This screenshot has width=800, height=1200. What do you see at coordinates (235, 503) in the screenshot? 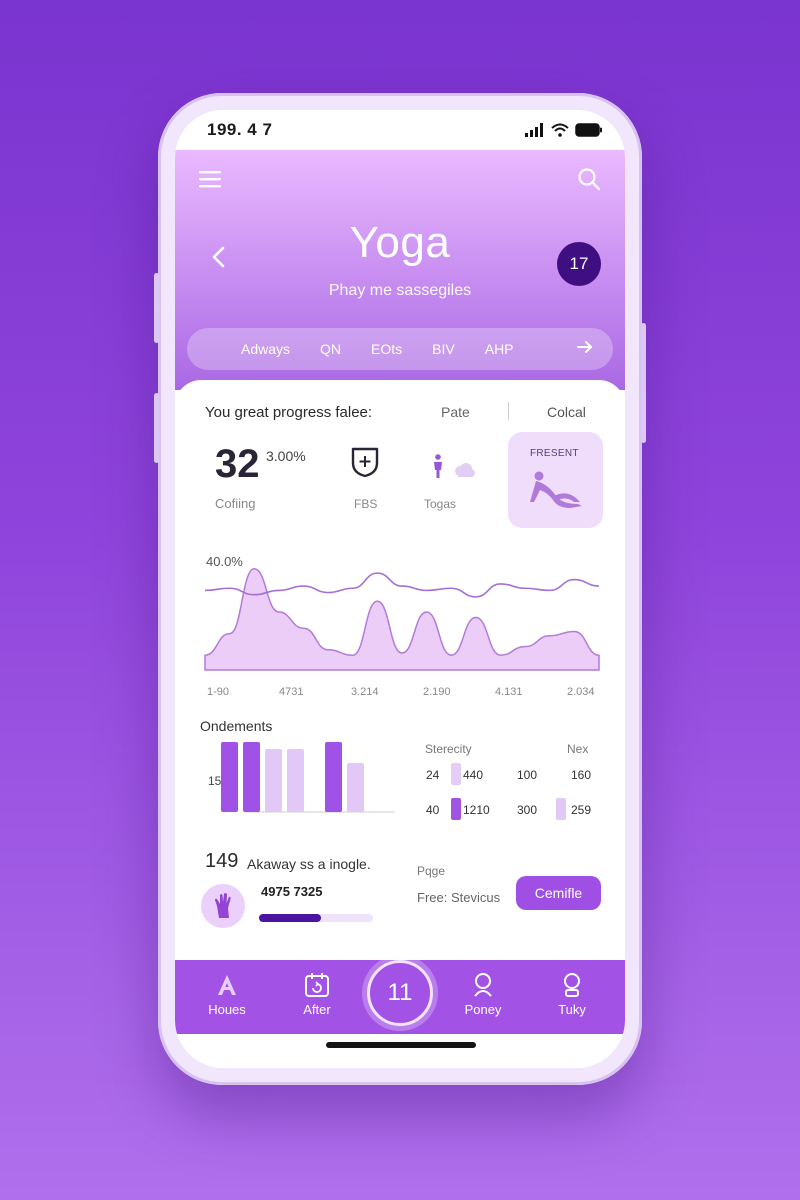
I see `stat-label: Cofiing` at bounding box center [235, 503].